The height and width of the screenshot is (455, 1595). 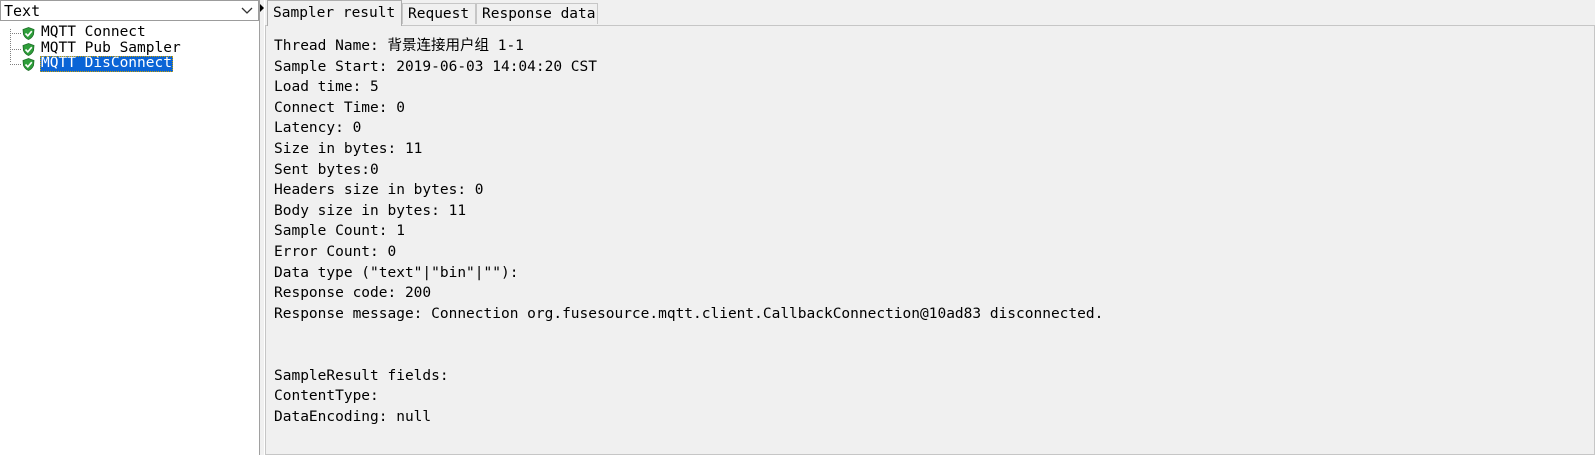 I want to click on renderer-select: Text, so click(x=129, y=10).